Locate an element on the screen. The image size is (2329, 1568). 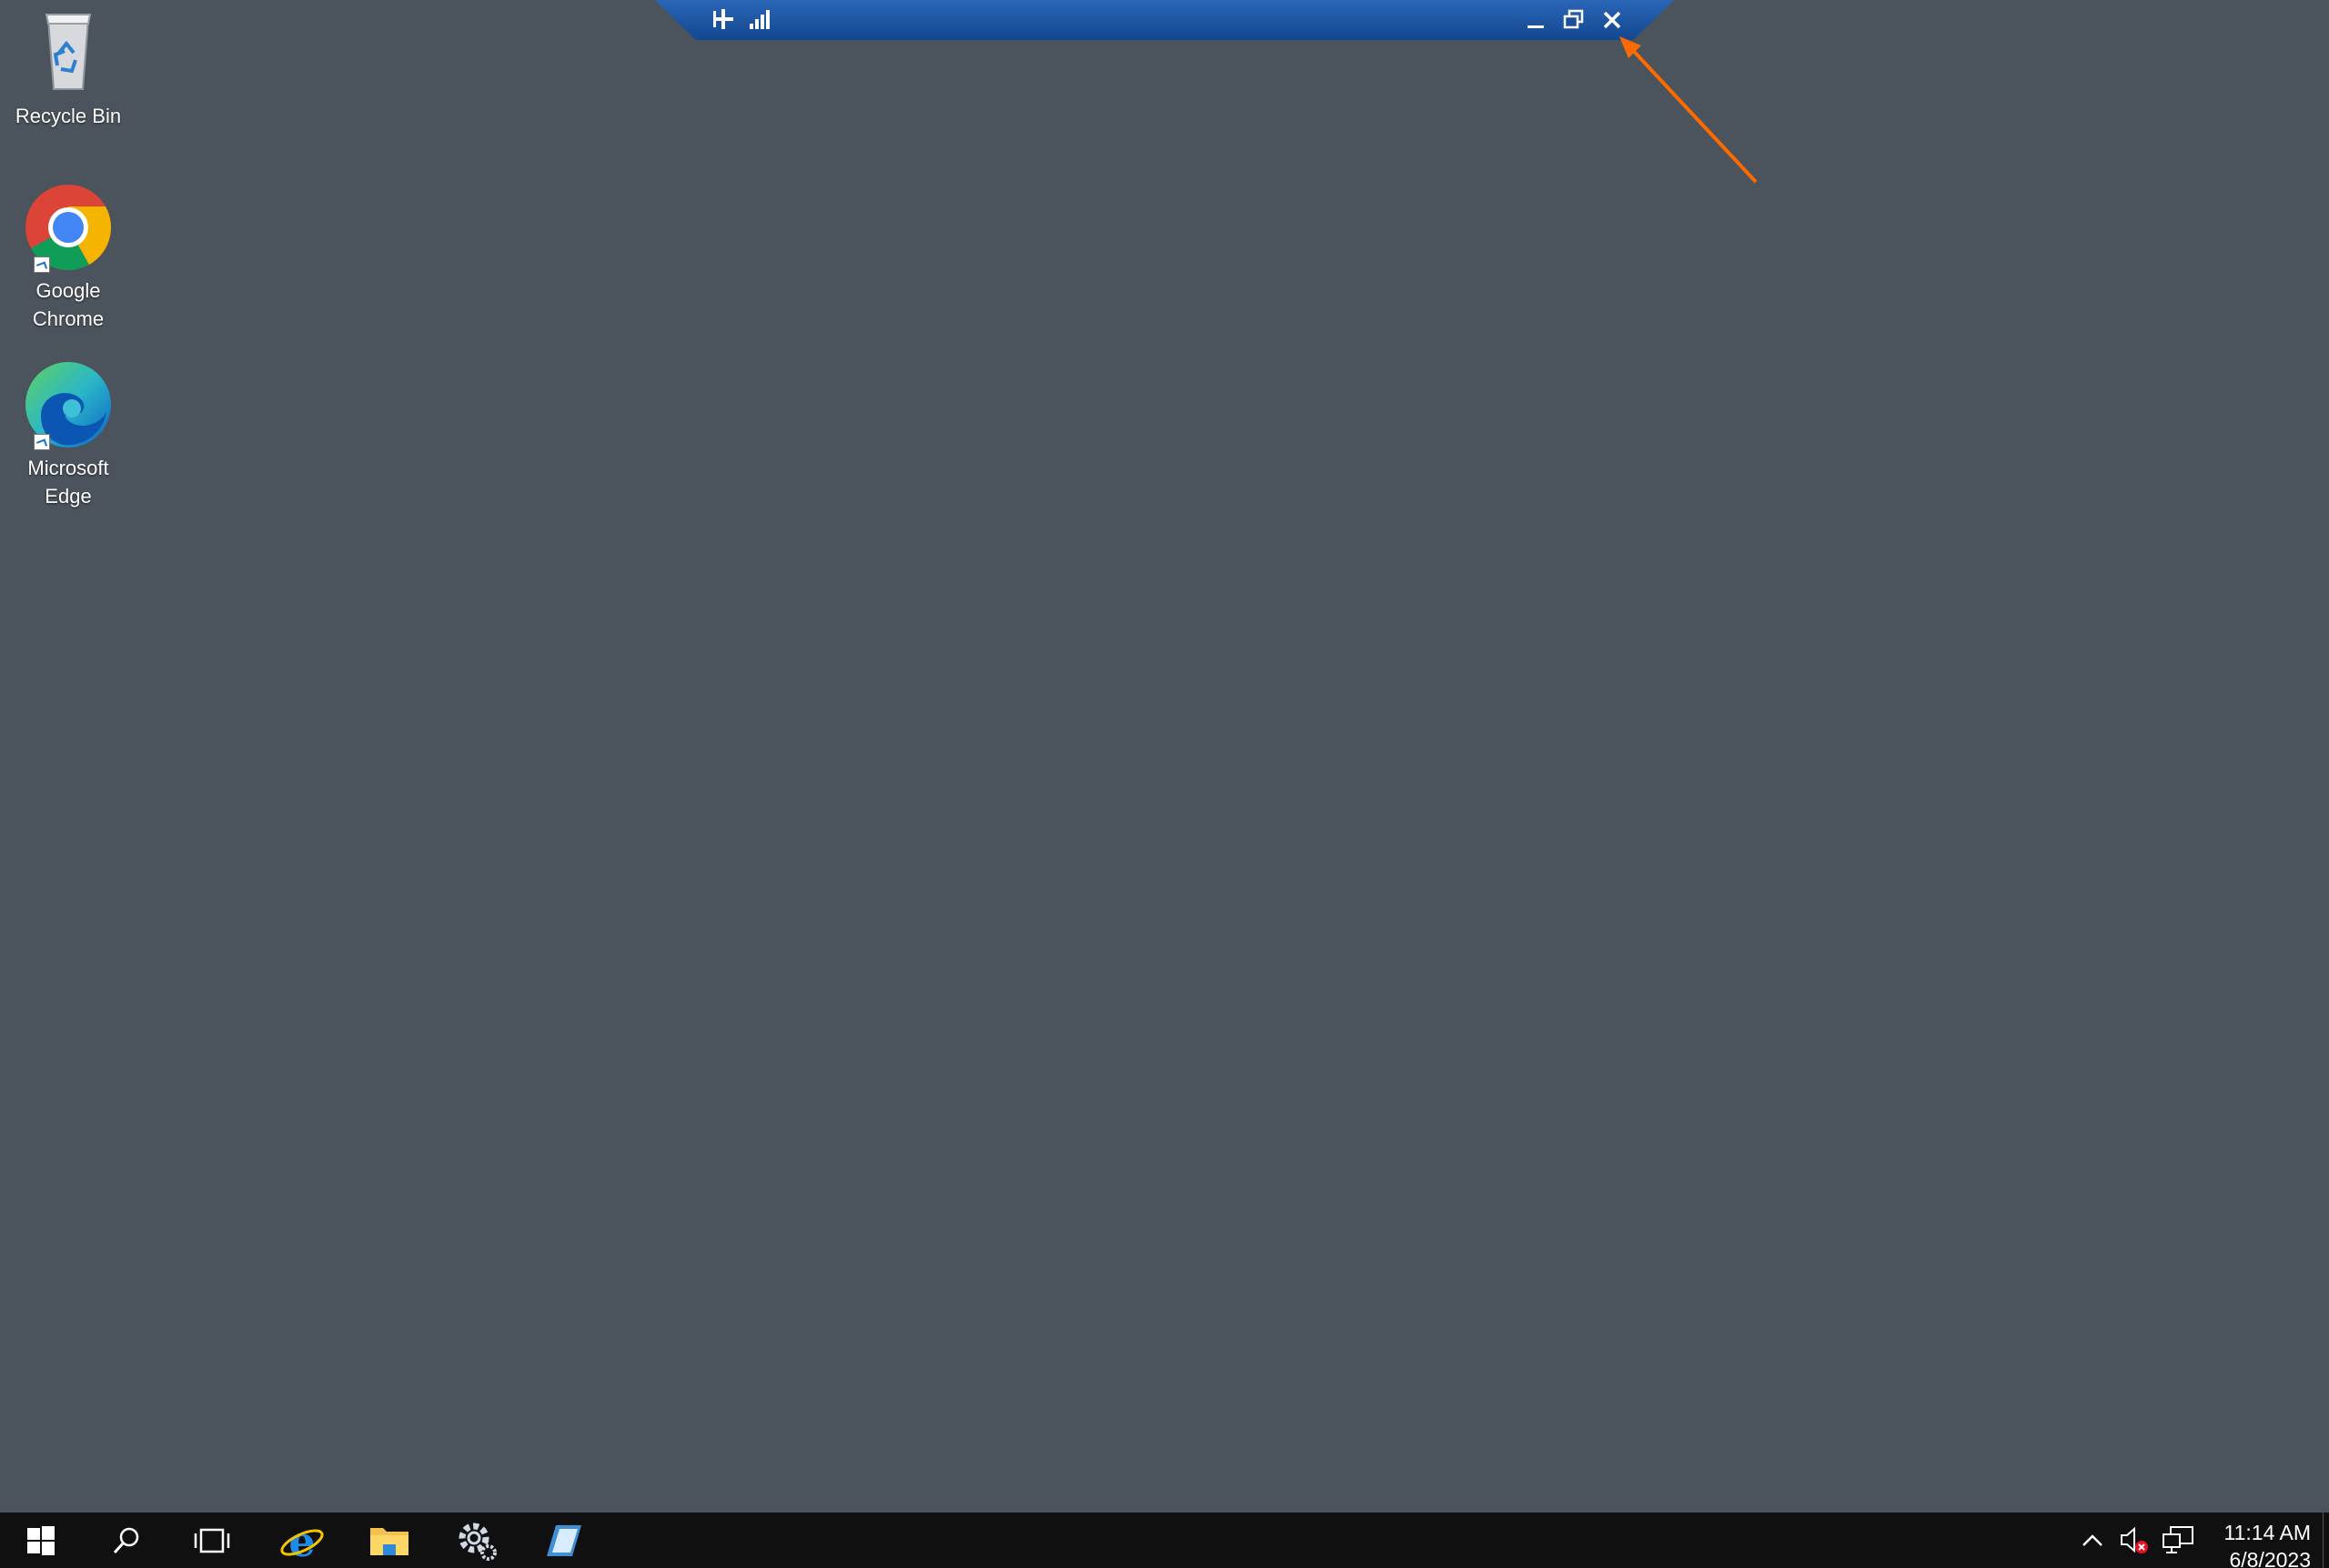
internet-explorer-icon: e is located at coordinates (302, 1540).